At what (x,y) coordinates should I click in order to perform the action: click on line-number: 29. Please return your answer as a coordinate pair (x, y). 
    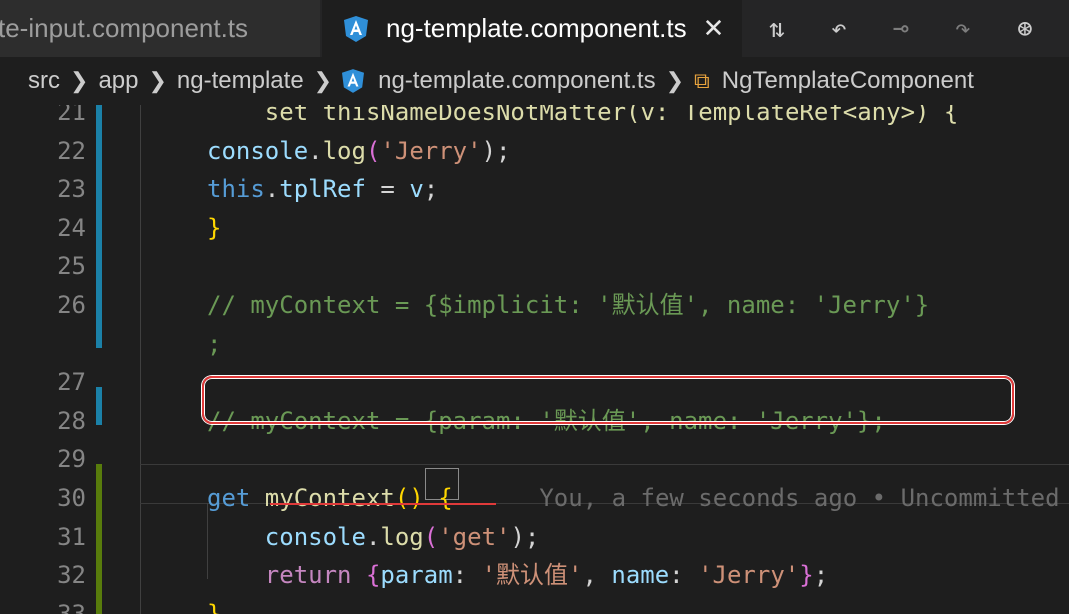
    Looking at the image, I should click on (71, 459).